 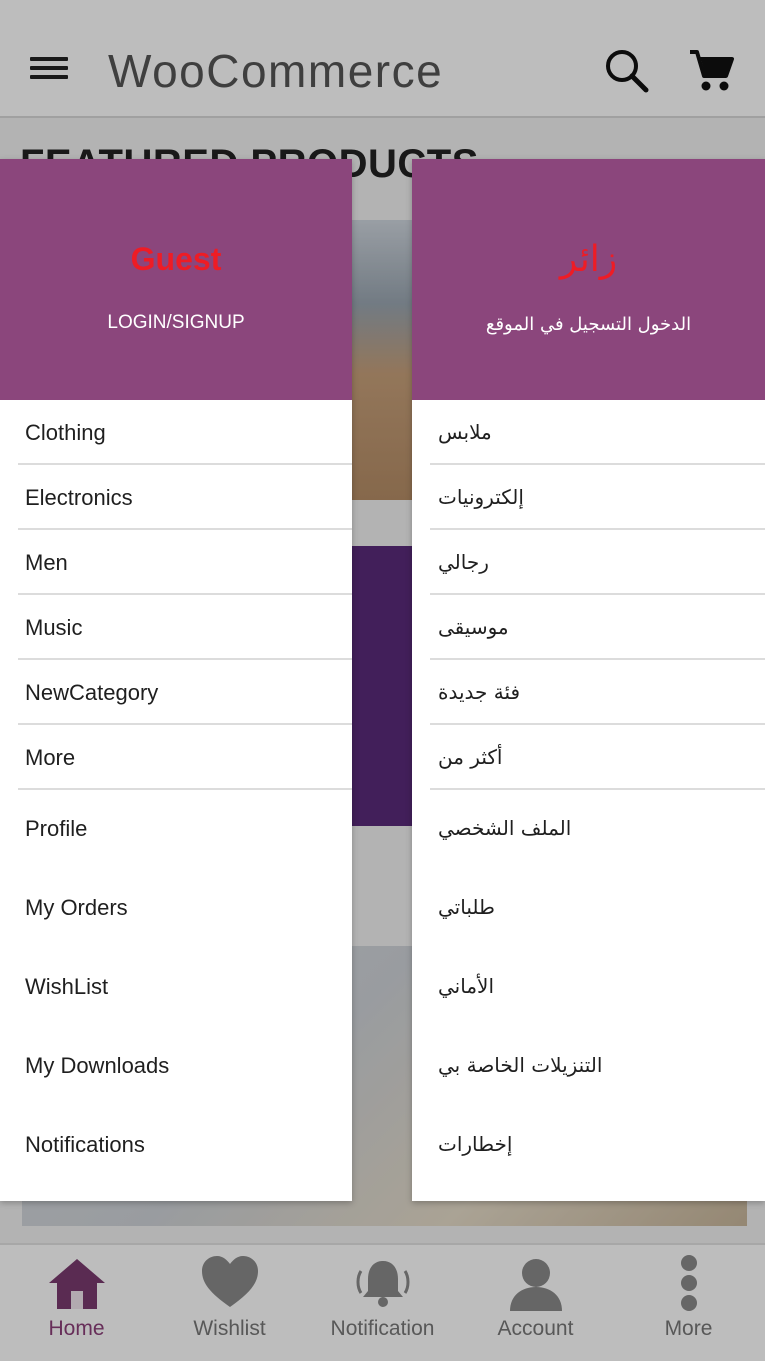 I want to click on drawer-item-wishlist: الأماني, so click(x=588, y=987).